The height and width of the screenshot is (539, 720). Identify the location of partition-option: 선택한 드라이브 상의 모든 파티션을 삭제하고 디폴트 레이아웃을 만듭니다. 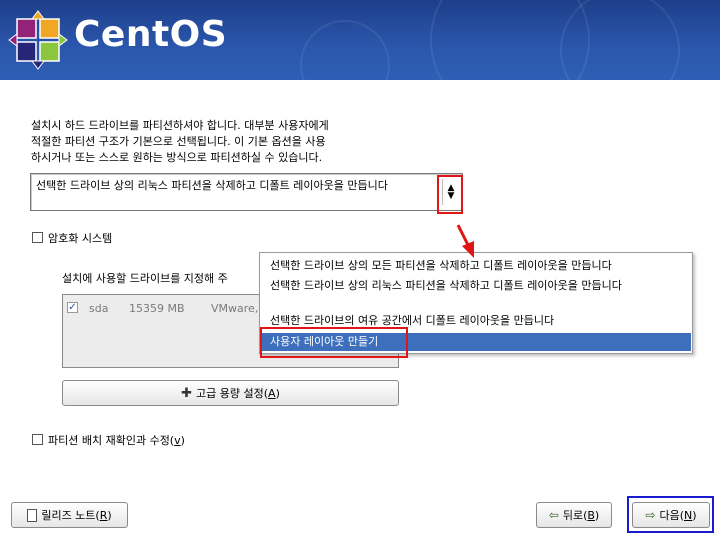
(476, 265).